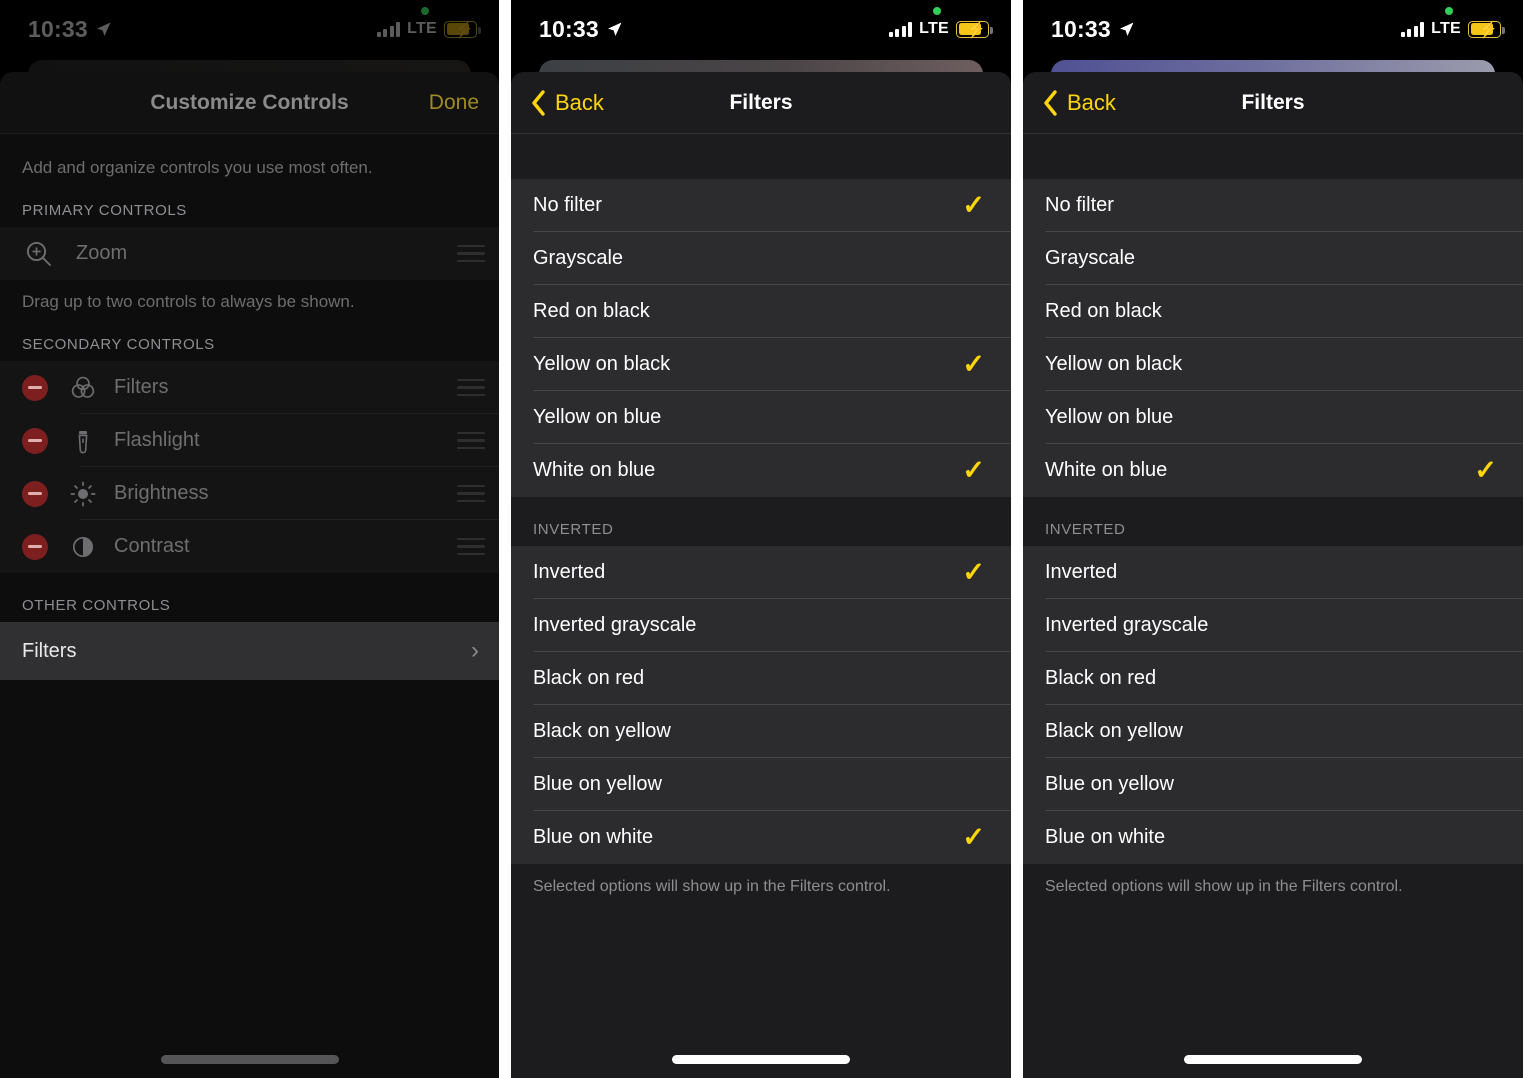 This screenshot has width=1524, height=1078. Describe the element at coordinates (249, 493) in the screenshot. I see `control-row-brightness: Brightness` at that location.